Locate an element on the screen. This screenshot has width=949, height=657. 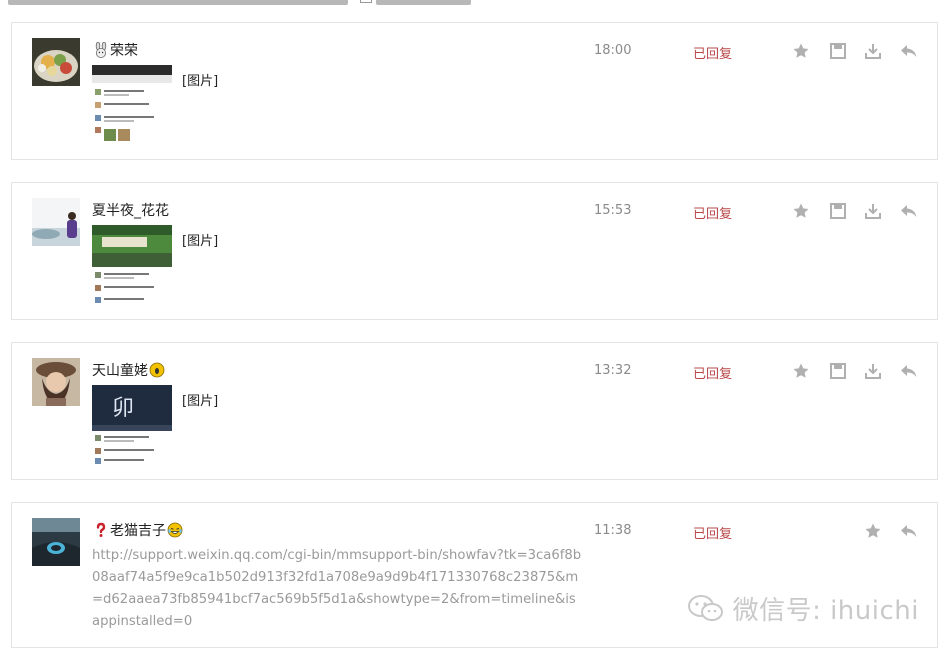
message-time: 11:38 is located at coordinates (613, 530).